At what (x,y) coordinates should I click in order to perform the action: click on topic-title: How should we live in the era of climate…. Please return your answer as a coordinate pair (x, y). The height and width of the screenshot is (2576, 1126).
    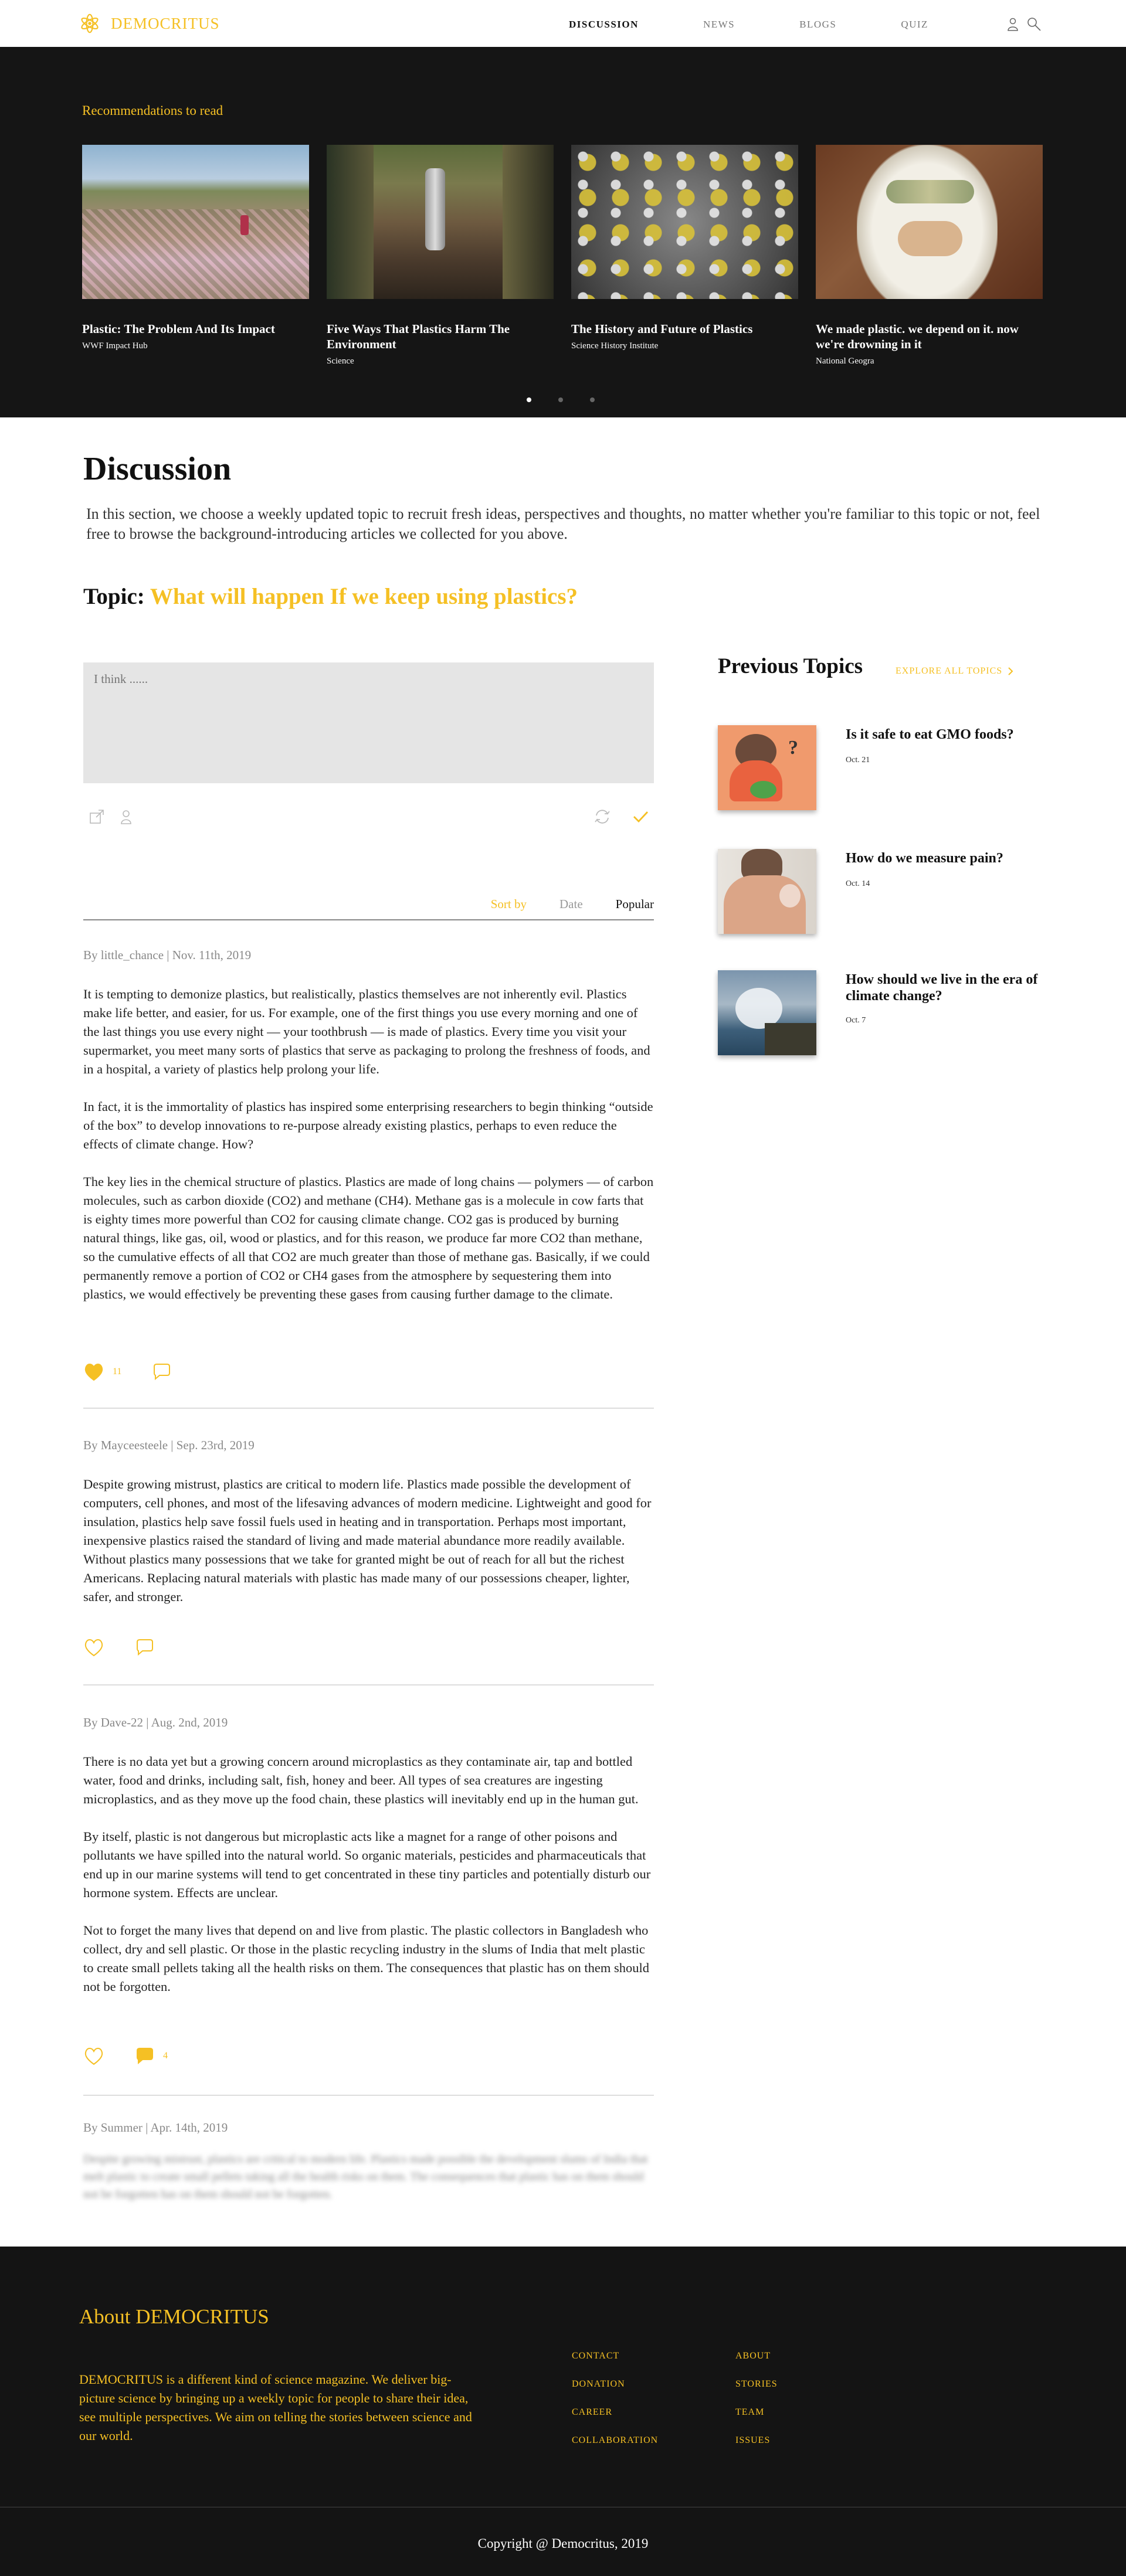
    Looking at the image, I should click on (942, 988).